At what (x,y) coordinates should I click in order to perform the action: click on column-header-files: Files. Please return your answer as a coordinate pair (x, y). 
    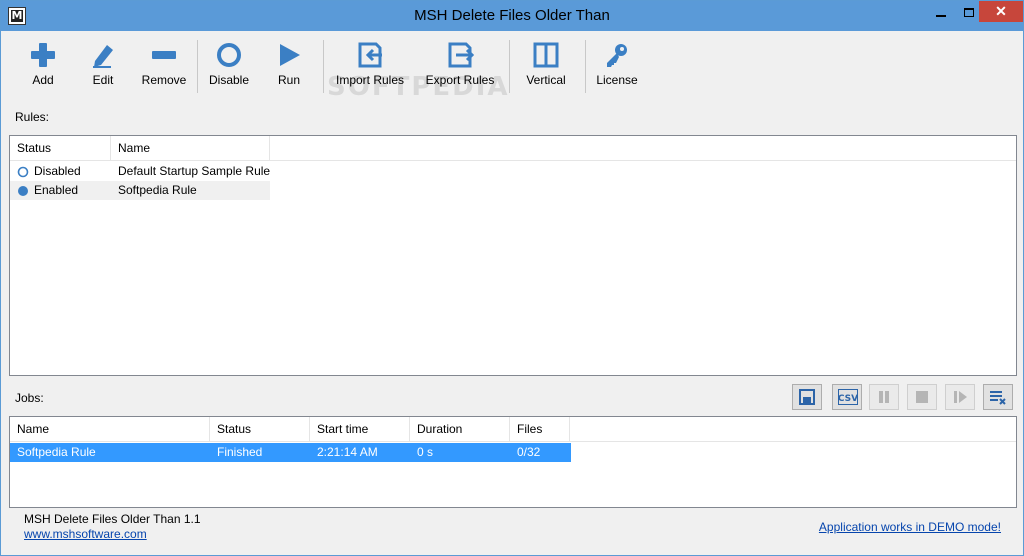
    Looking at the image, I should click on (540, 429).